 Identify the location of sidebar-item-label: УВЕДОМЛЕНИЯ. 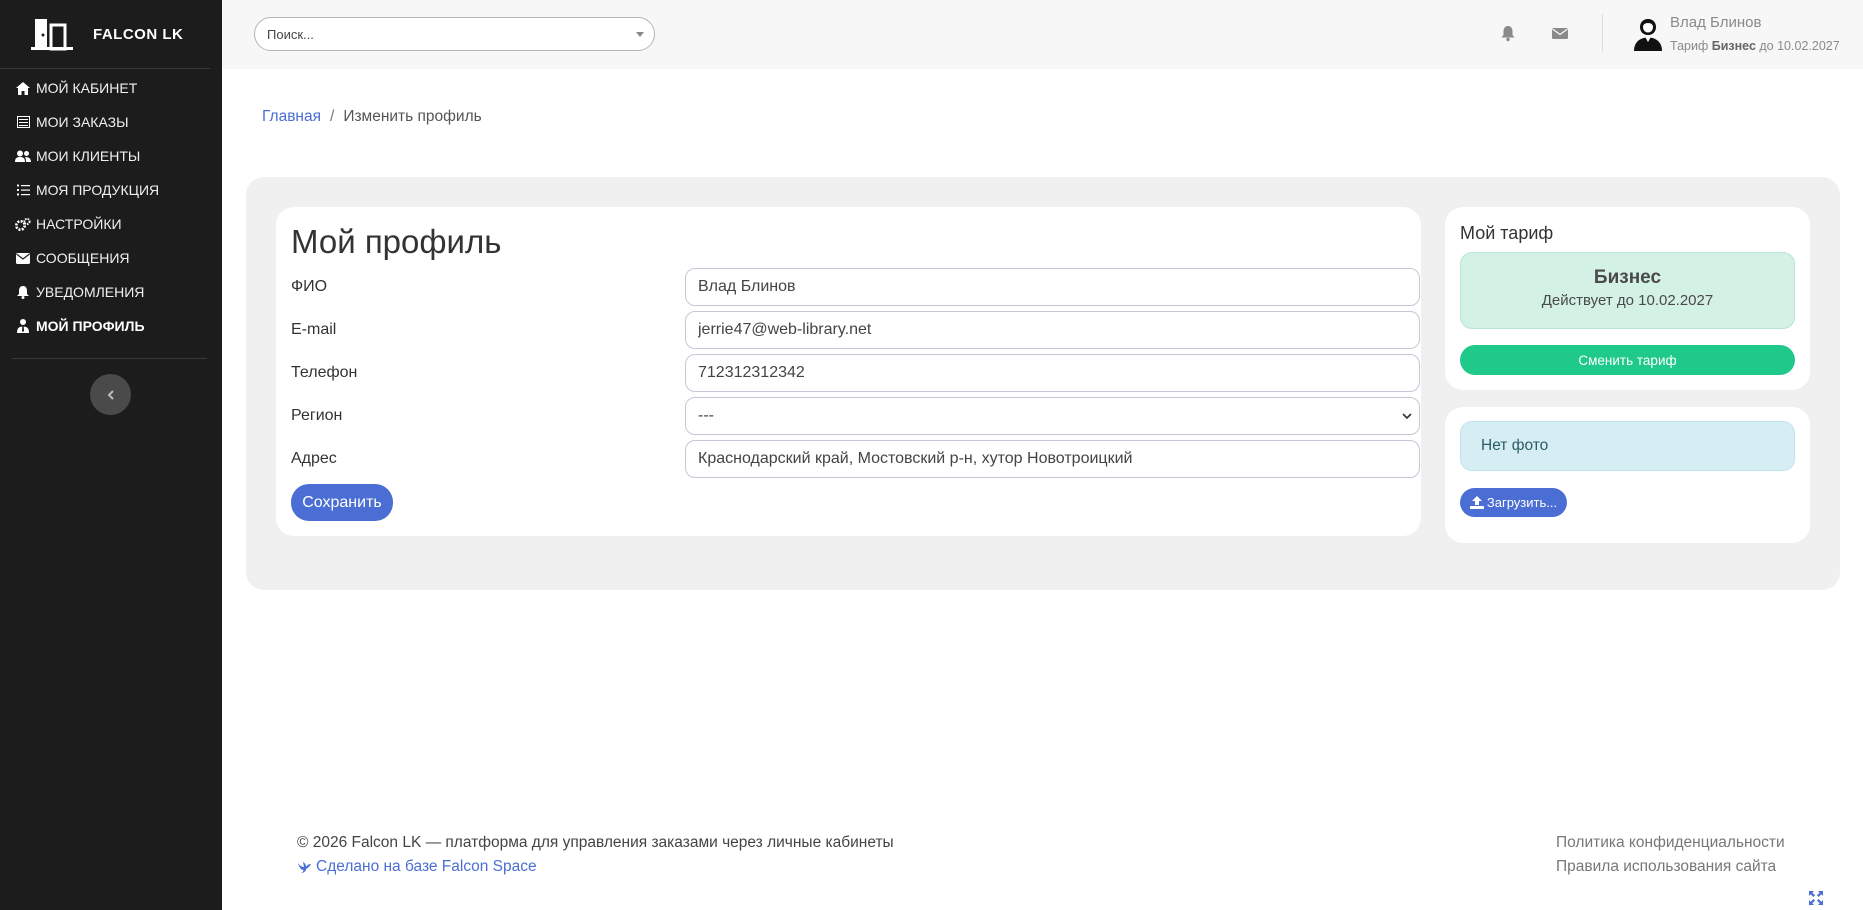
(90, 292).